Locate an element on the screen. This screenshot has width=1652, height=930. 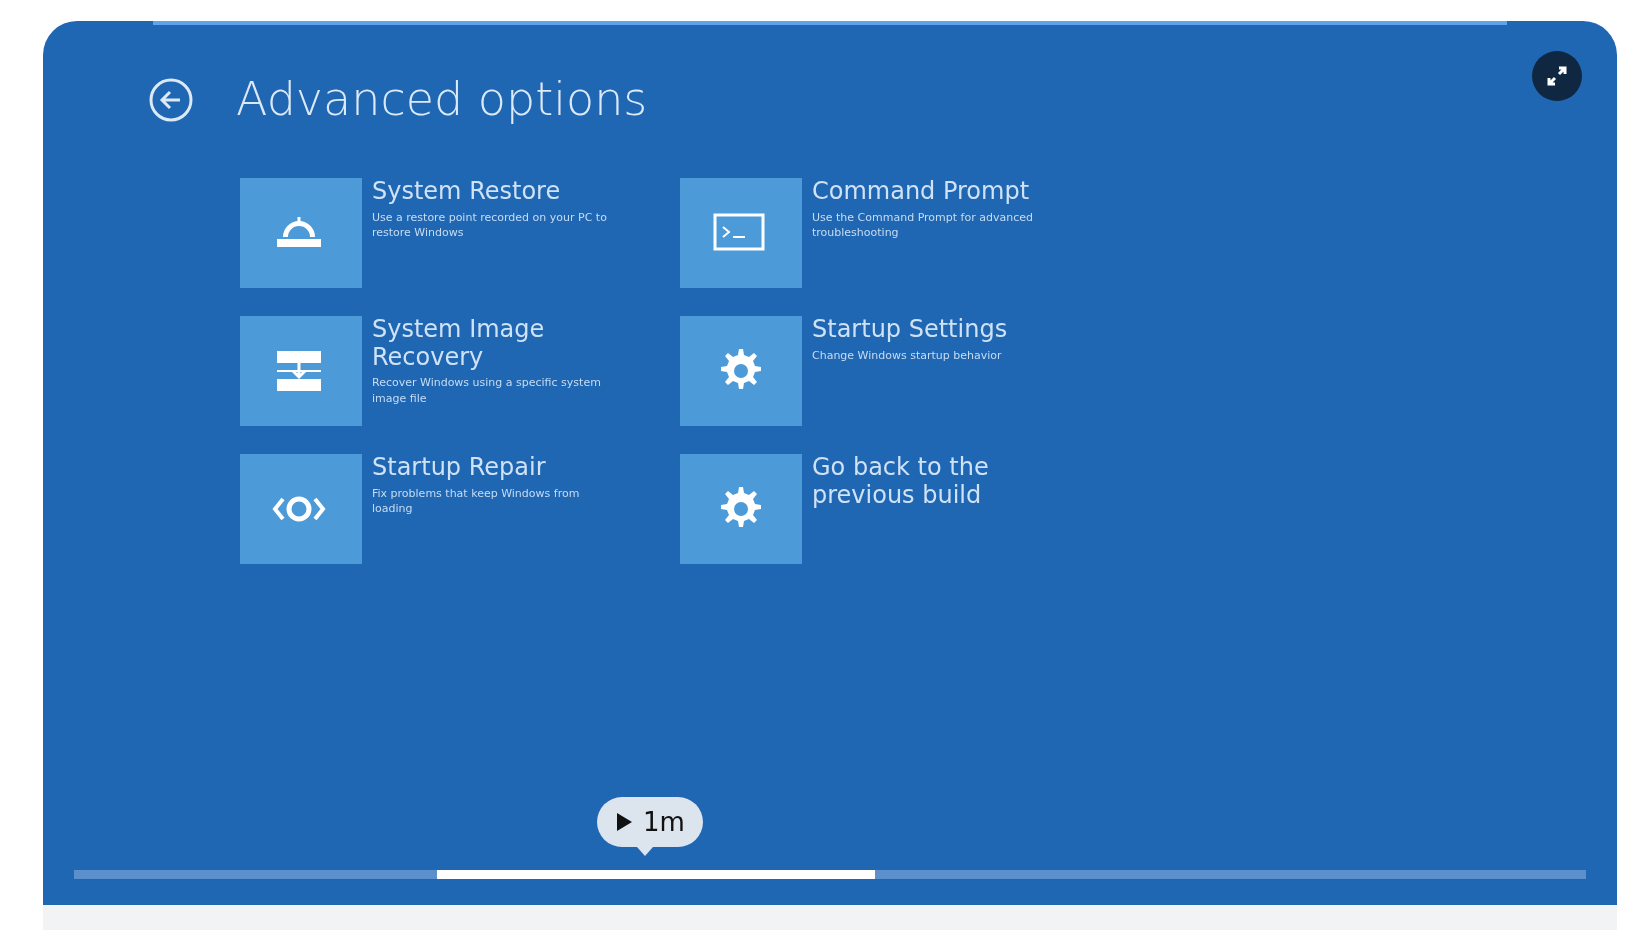
option-title: System Image Recovery is located at coordinates (459, 344).